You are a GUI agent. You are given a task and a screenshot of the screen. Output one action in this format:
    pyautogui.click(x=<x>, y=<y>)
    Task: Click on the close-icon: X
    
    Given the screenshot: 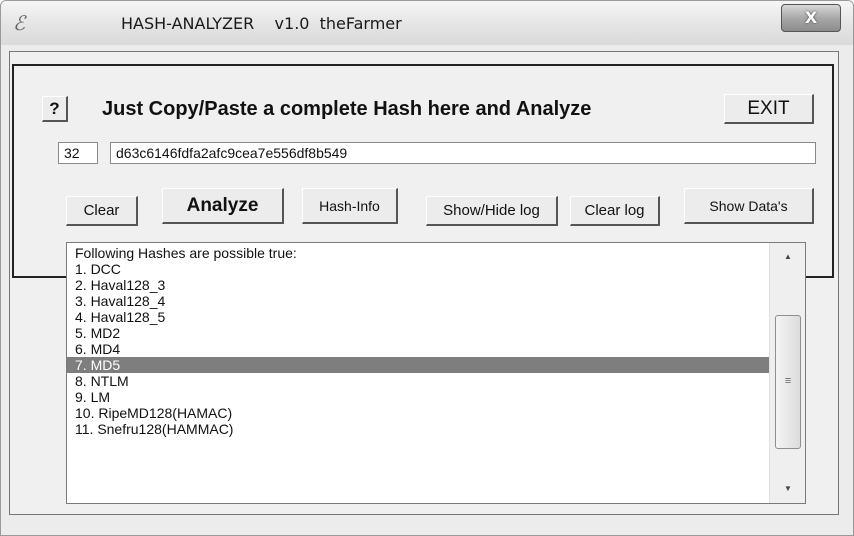 What is the action you would take?
    pyautogui.click(x=811, y=17)
    